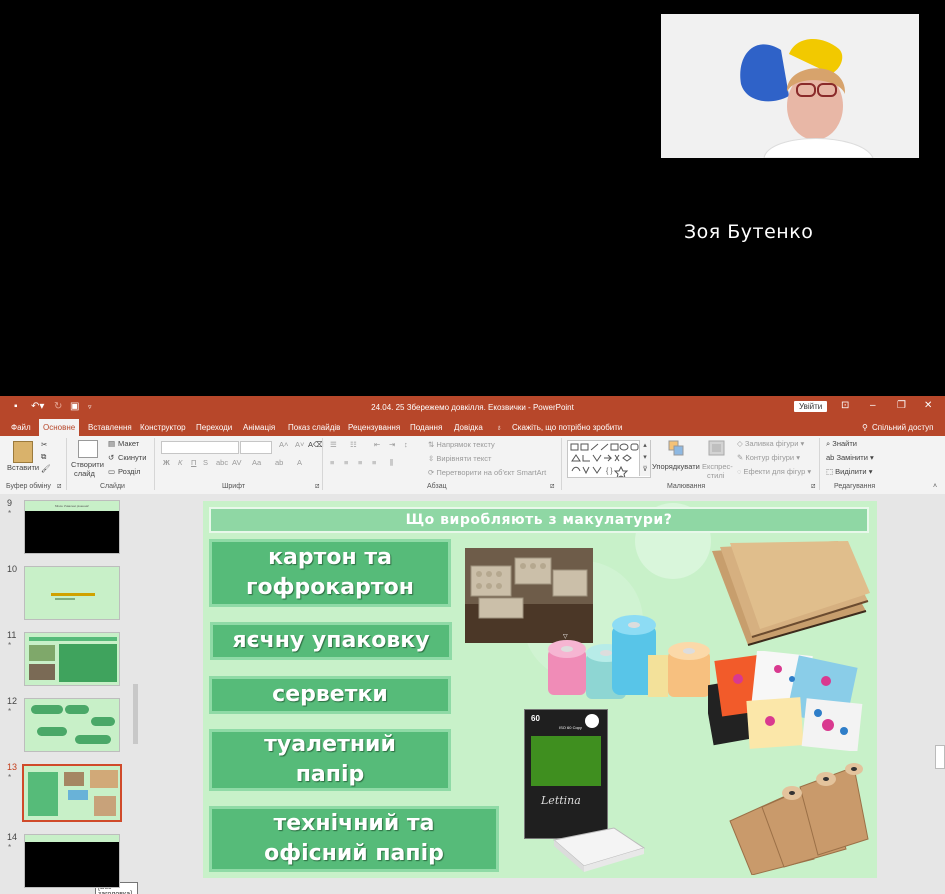 This screenshot has width=945, height=894. Describe the element at coordinates (552, 487) in the screenshot. I see `paragraph-launcher-icon: ⧄` at that location.